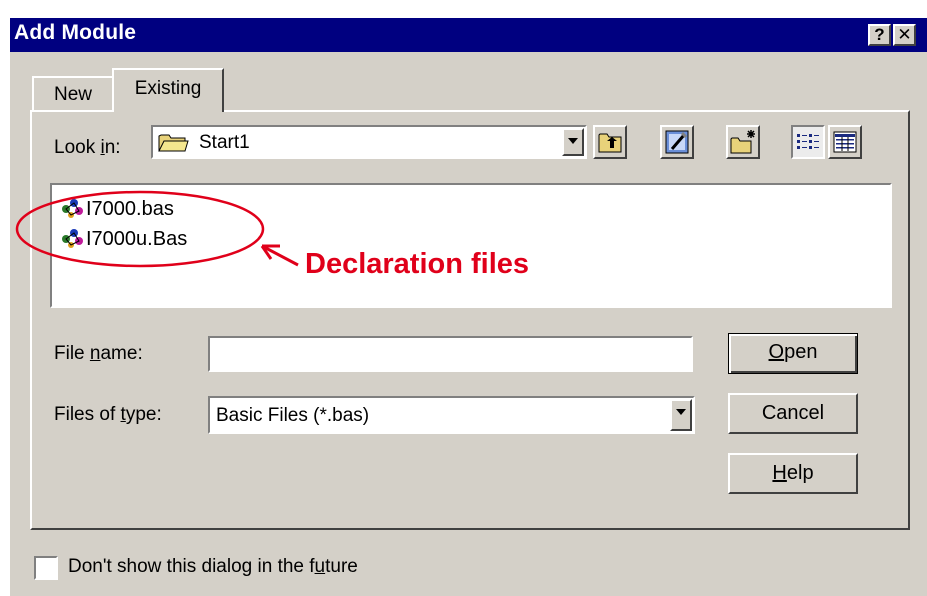  I want to click on annotation-ellipse, so click(140, 229).